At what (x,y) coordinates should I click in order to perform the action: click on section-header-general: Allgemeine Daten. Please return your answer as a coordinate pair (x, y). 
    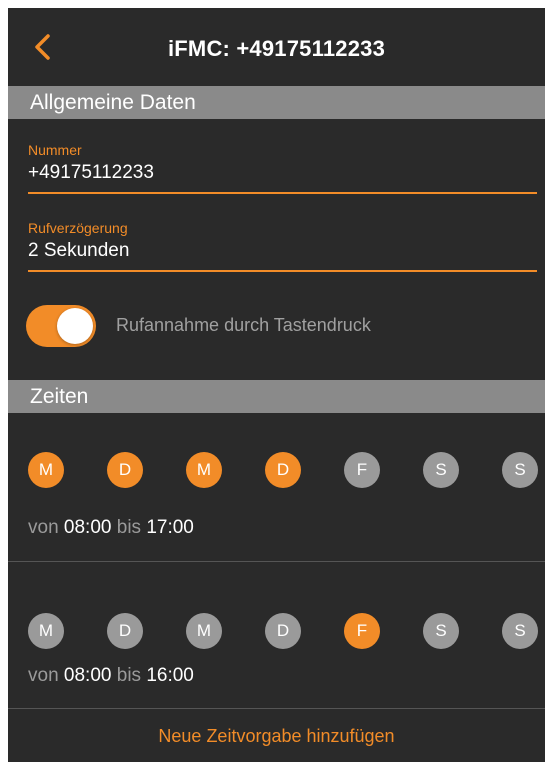
    Looking at the image, I should click on (276, 102).